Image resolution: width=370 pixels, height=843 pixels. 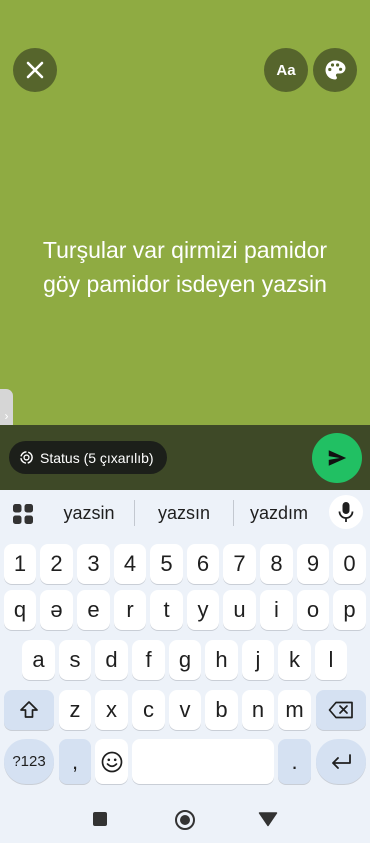 I want to click on palette-icon, so click(x=335, y=70).